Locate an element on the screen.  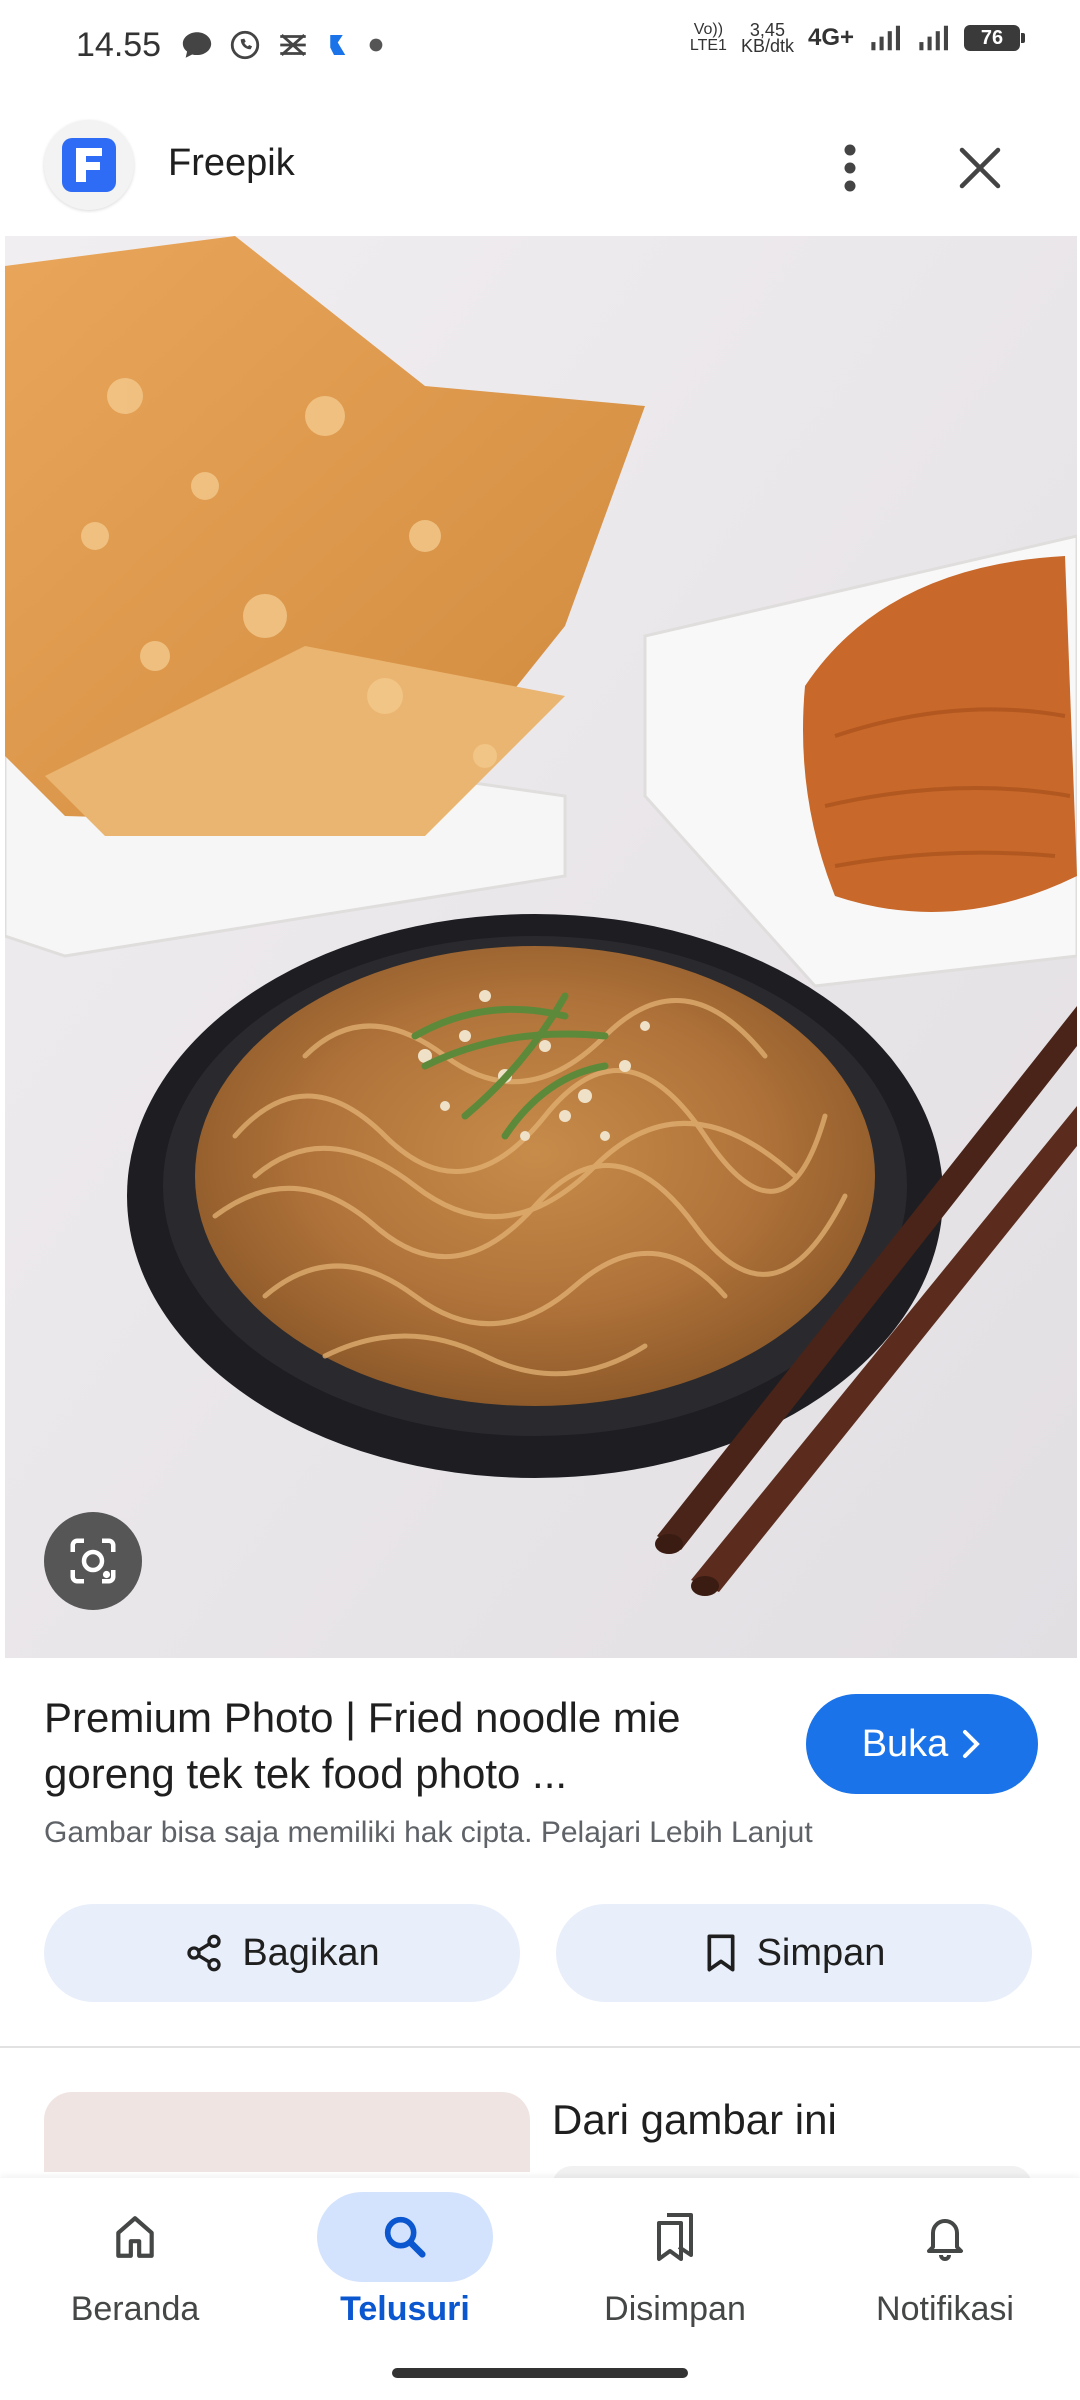
bottom-navigation: Beranda Telusuri Disimpan Notifikasi is located at coordinates (540, 2289).